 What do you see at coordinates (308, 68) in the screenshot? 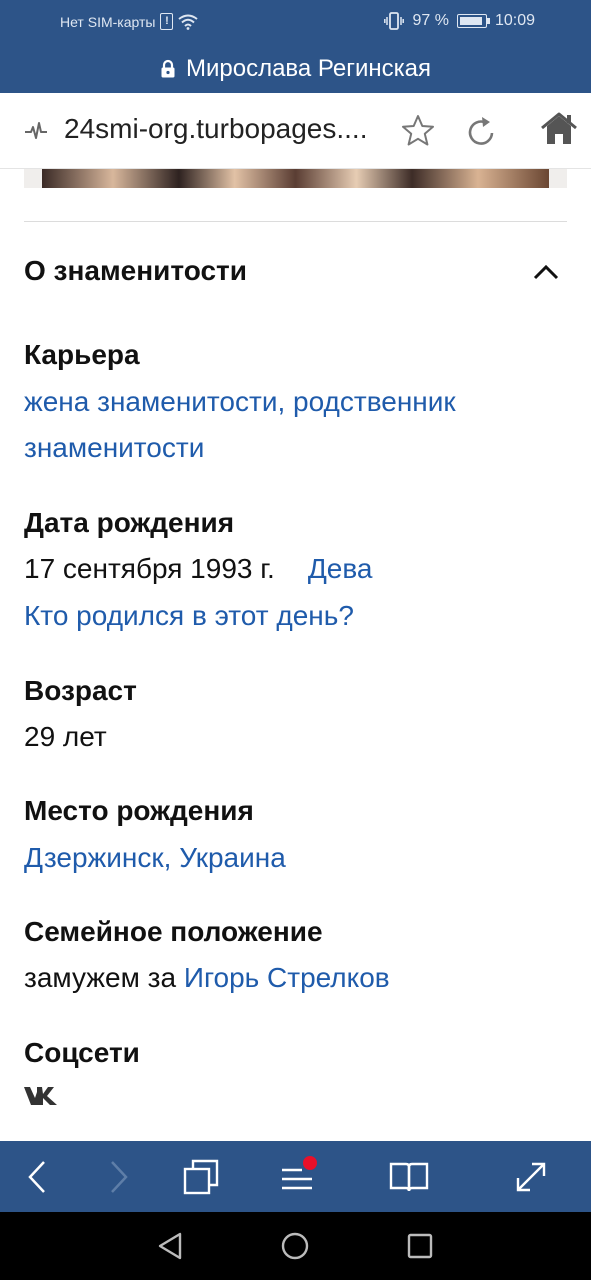
I see `page-title: Мирослава Регинская` at bounding box center [308, 68].